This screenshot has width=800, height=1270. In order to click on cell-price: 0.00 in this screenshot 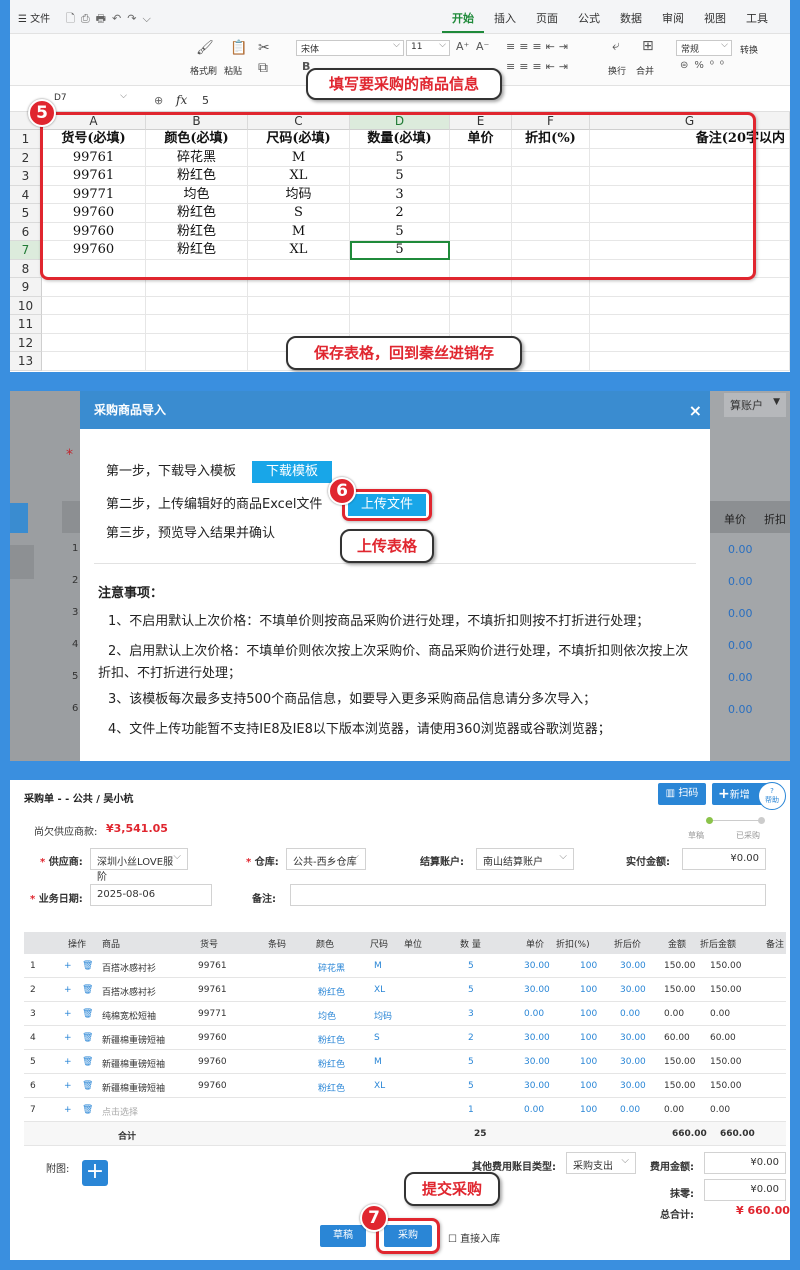, I will do `click(534, 1014)`.